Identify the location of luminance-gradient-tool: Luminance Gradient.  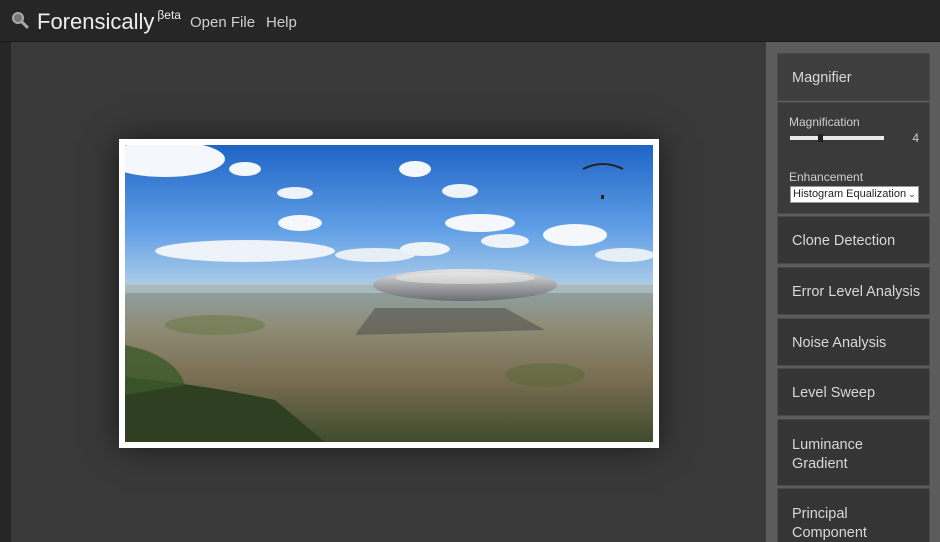
(853, 452).